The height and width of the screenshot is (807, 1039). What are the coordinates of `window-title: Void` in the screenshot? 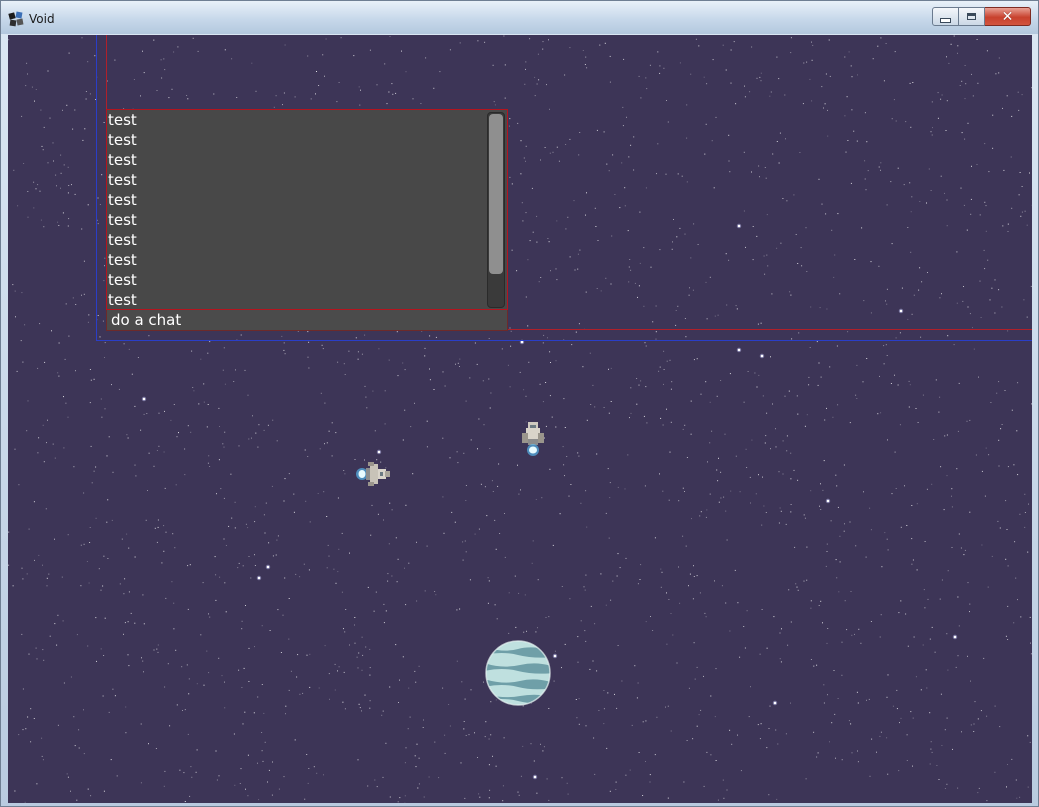 It's located at (42, 19).